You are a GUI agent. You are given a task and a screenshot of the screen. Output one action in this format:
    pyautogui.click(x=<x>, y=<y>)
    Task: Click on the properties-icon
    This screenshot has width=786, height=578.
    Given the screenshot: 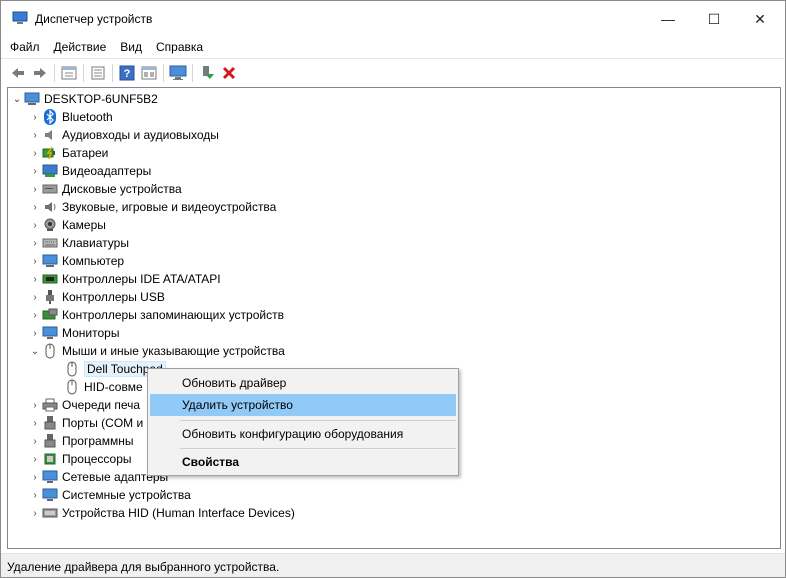 What is the action you would take?
    pyautogui.click(x=69, y=73)
    